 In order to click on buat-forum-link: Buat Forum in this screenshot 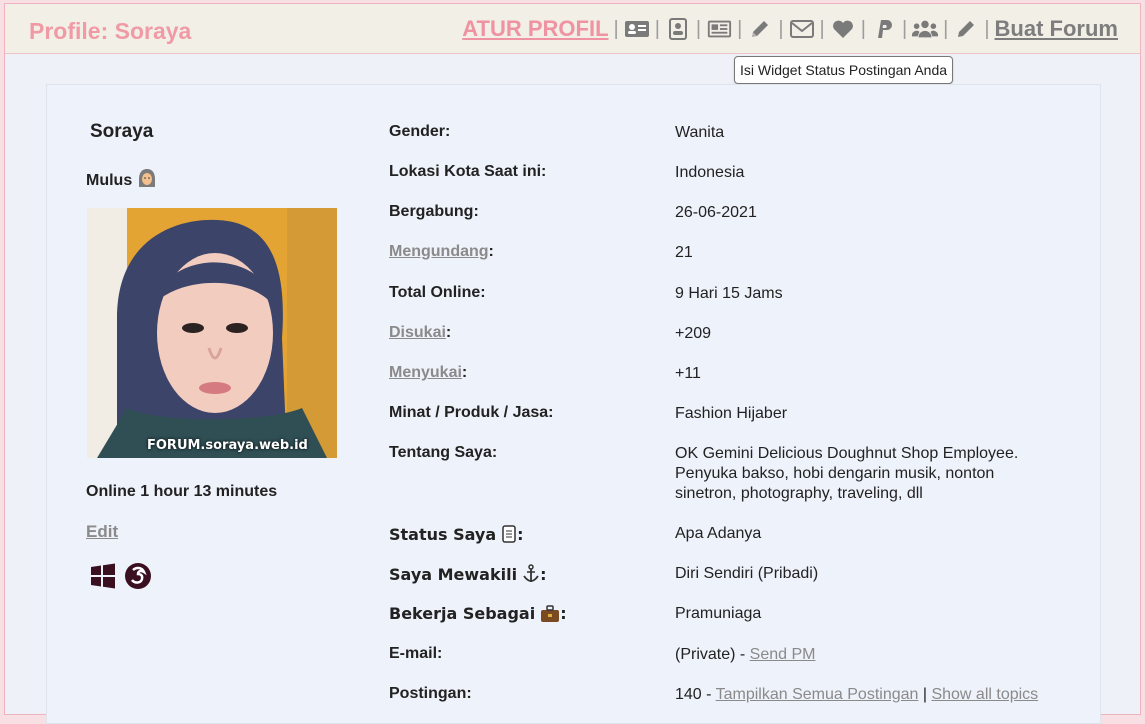, I will do `click(1056, 29)`.